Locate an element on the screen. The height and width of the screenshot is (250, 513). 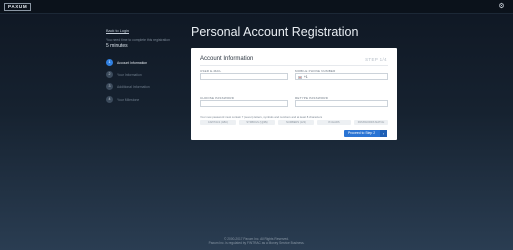
card-title: Account Information is located at coordinates (227, 59).